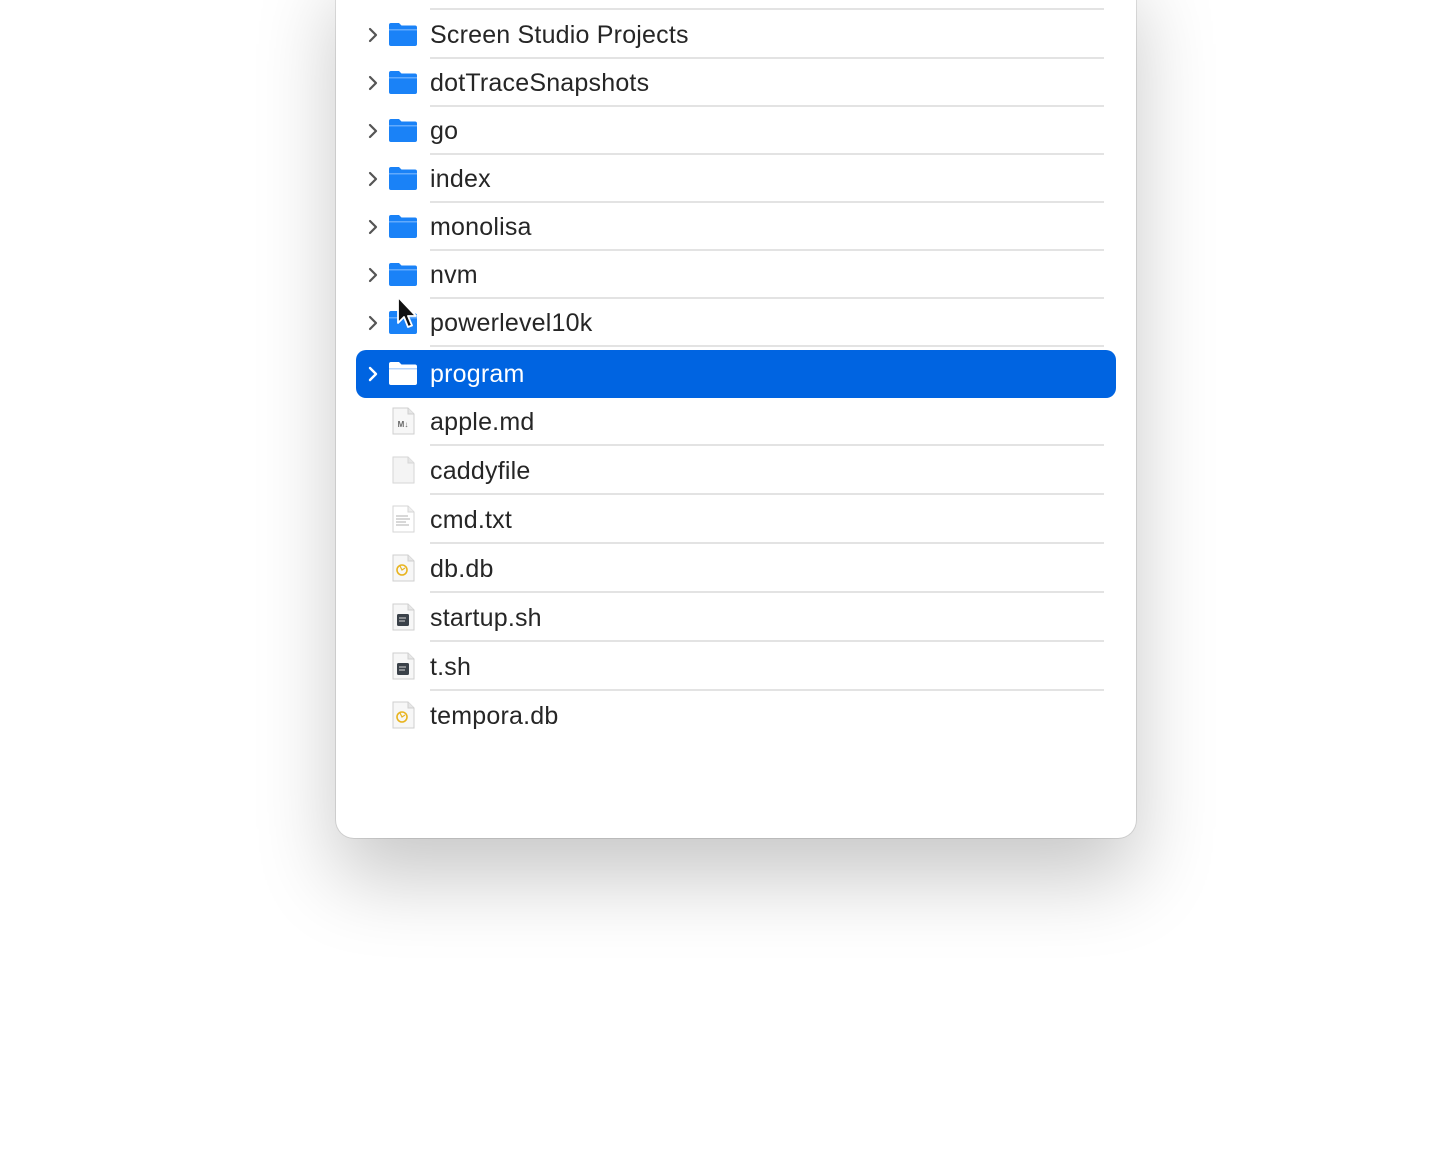 This screenshot has width=1440, height=1158. What do you see at coordinates (736, 275) in the screenshot?
I see `list-item-nvm: nvm` at bounding box center [736, 275].